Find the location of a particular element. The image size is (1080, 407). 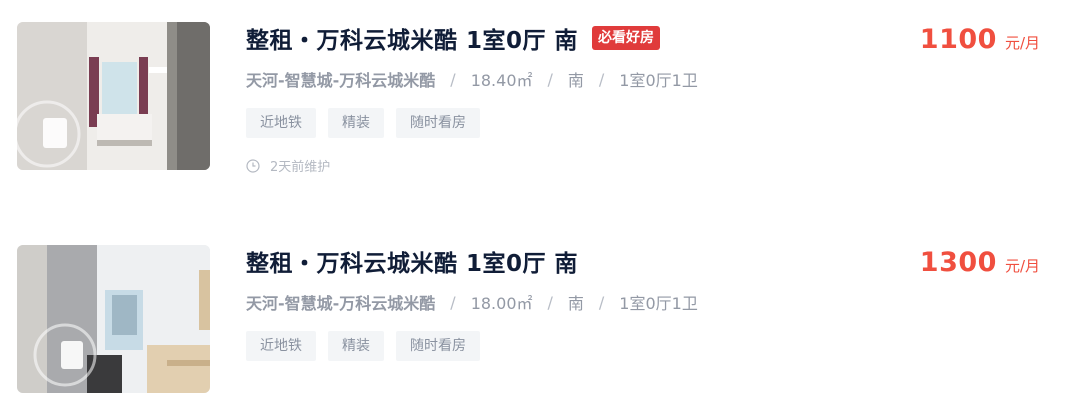

area-text: 18.00㎡ is located at coordinates (501, 303).